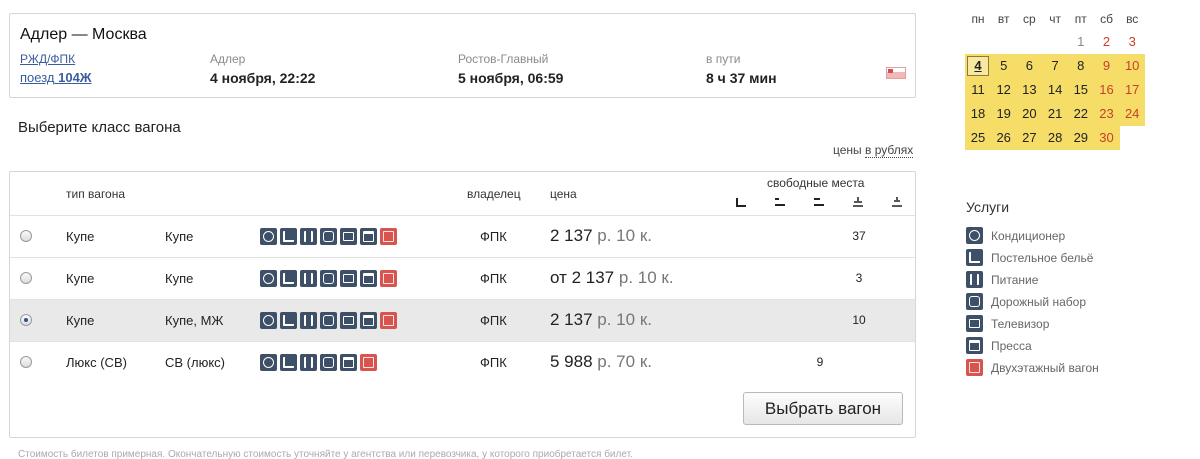 The height and width of the screenshot is (459, 1200). What do you see at coordinates (388, 320) in the screenshot?
I see `double-deck-icon` at bounding box center [388, 320].